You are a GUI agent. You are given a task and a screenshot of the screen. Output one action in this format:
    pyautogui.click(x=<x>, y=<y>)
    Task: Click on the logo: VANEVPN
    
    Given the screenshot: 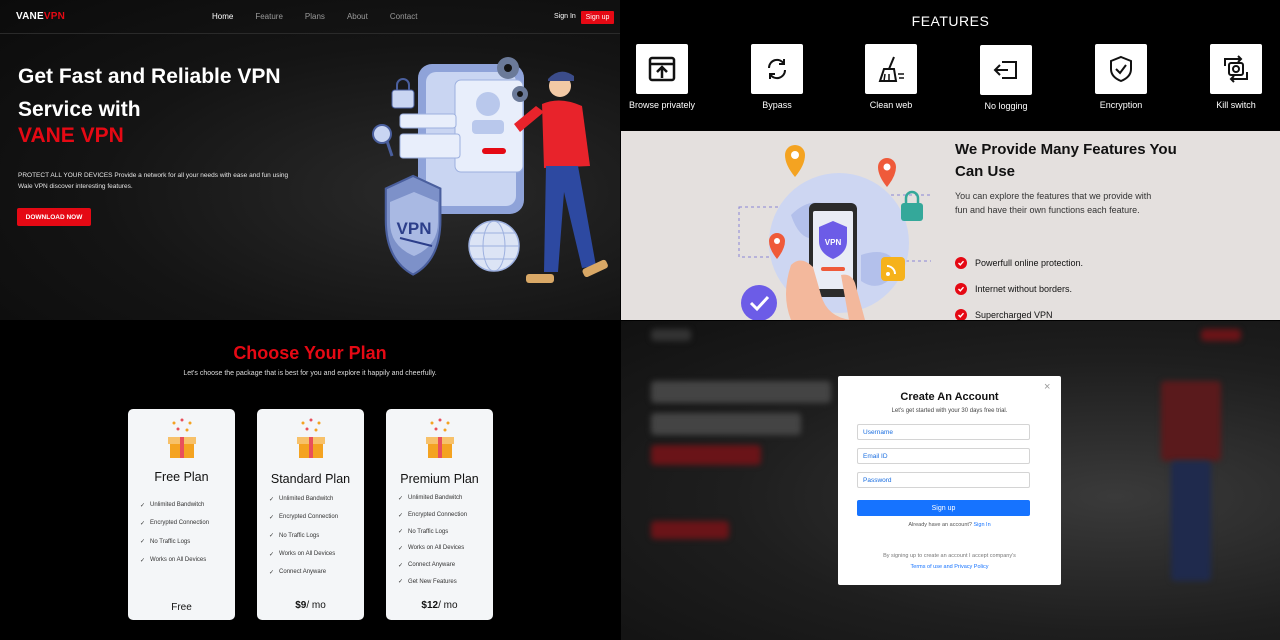 What is the action you would take?
    pyautogui.click(x=40, y=16)
    